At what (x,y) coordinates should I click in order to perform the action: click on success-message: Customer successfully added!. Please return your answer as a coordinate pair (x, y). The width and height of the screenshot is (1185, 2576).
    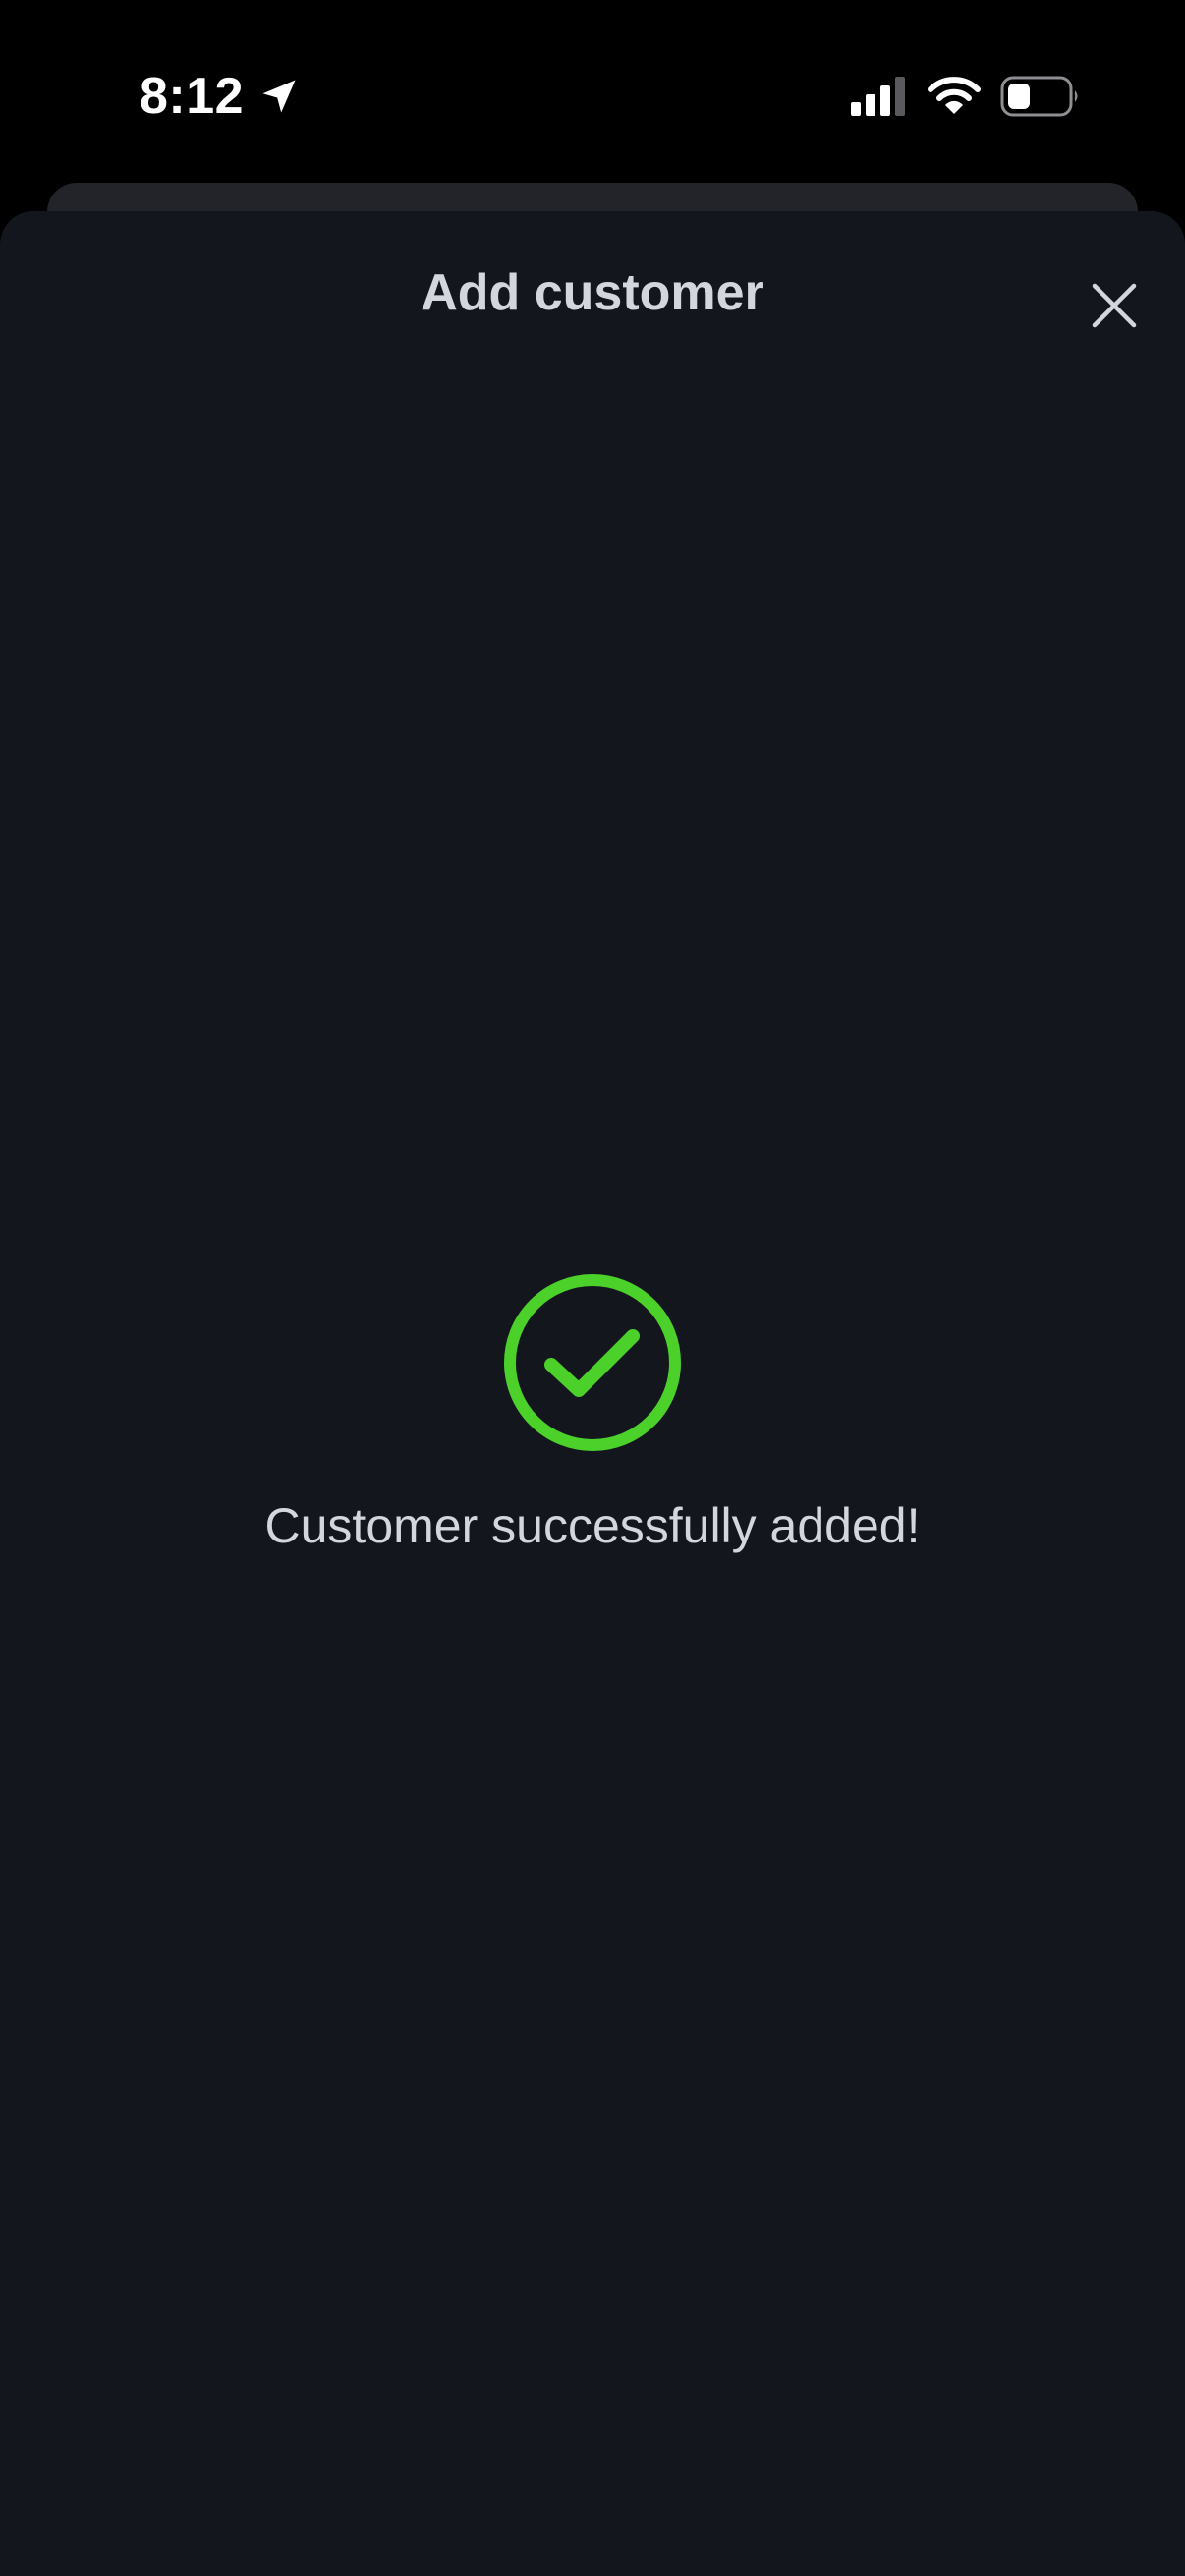
    Looking at the image, I should click on (592, 1525).